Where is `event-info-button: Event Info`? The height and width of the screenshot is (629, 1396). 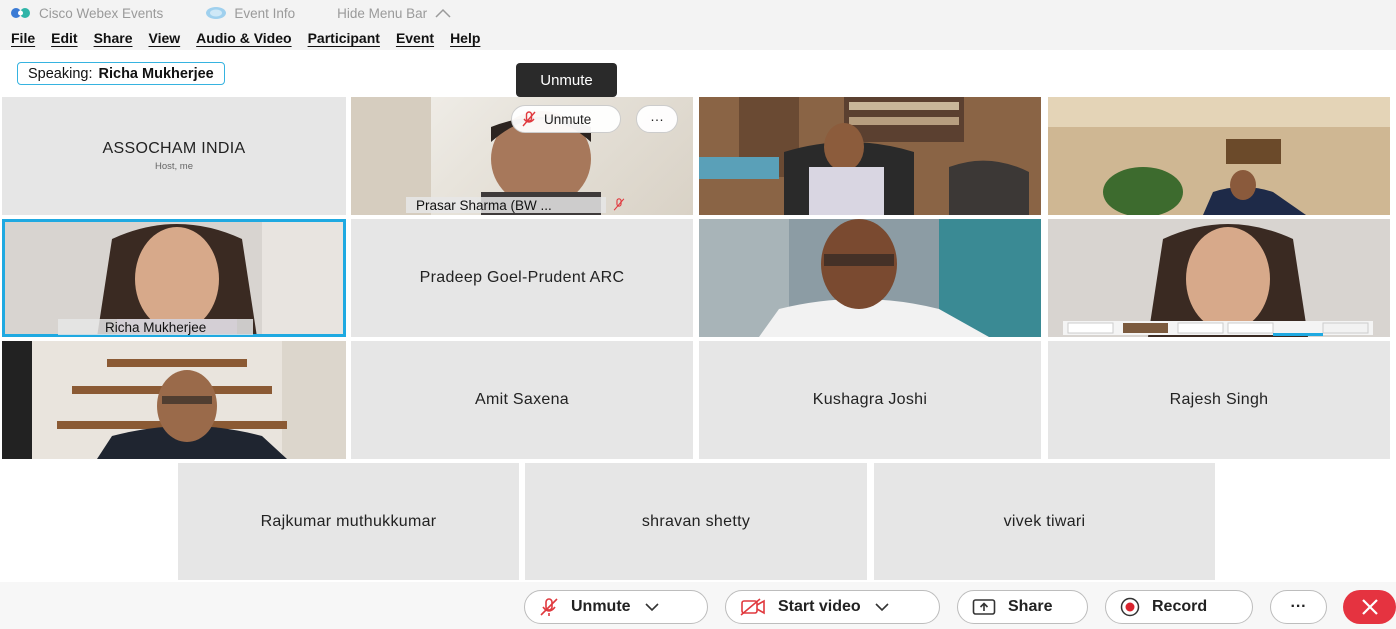
event-info-button: Event Info is located at coordinates (250, 13).